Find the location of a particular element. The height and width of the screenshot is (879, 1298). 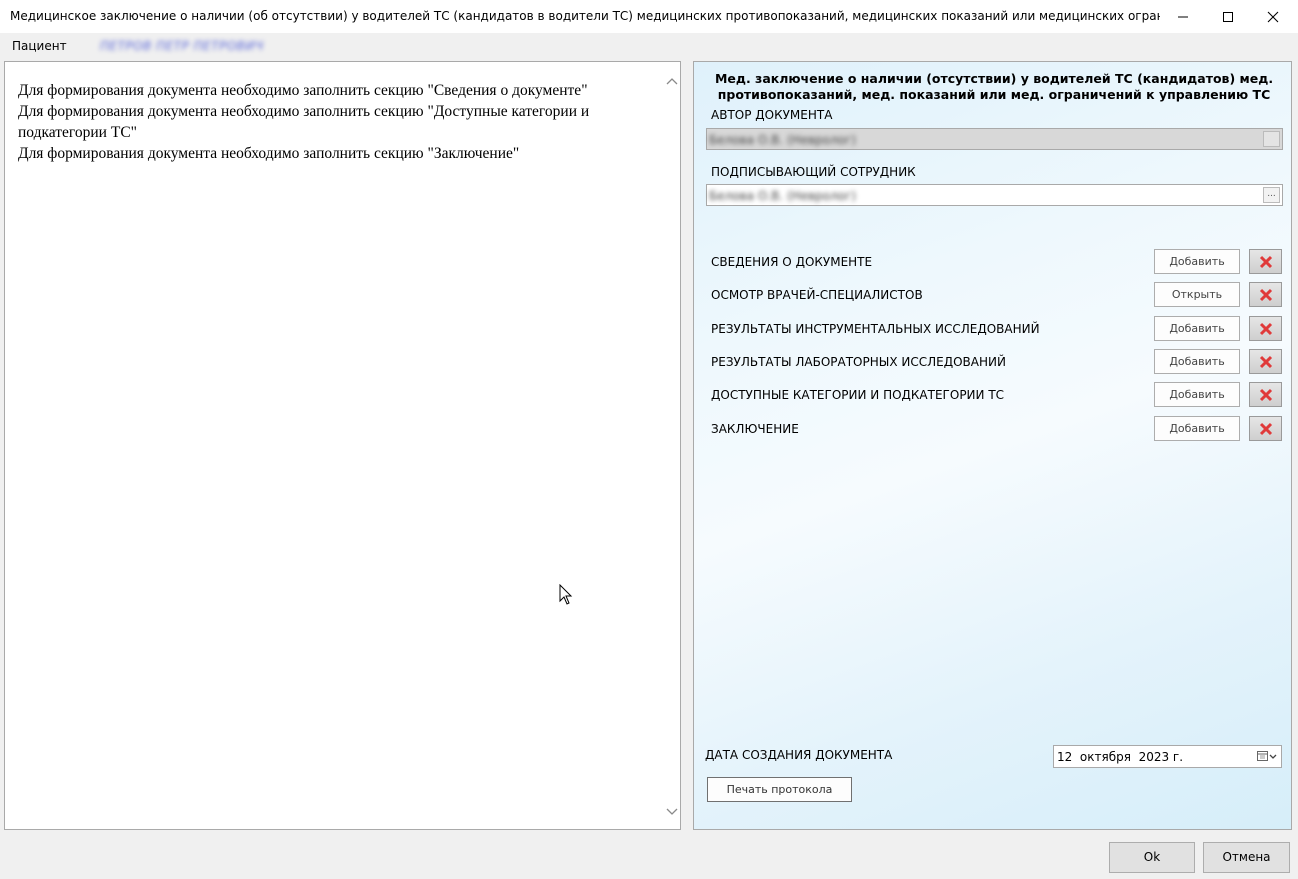

section-row-document-info: СВЕДЕНИЯ О ДОКУМЕНТЕ Добавить is located at coordinates (997, 262).